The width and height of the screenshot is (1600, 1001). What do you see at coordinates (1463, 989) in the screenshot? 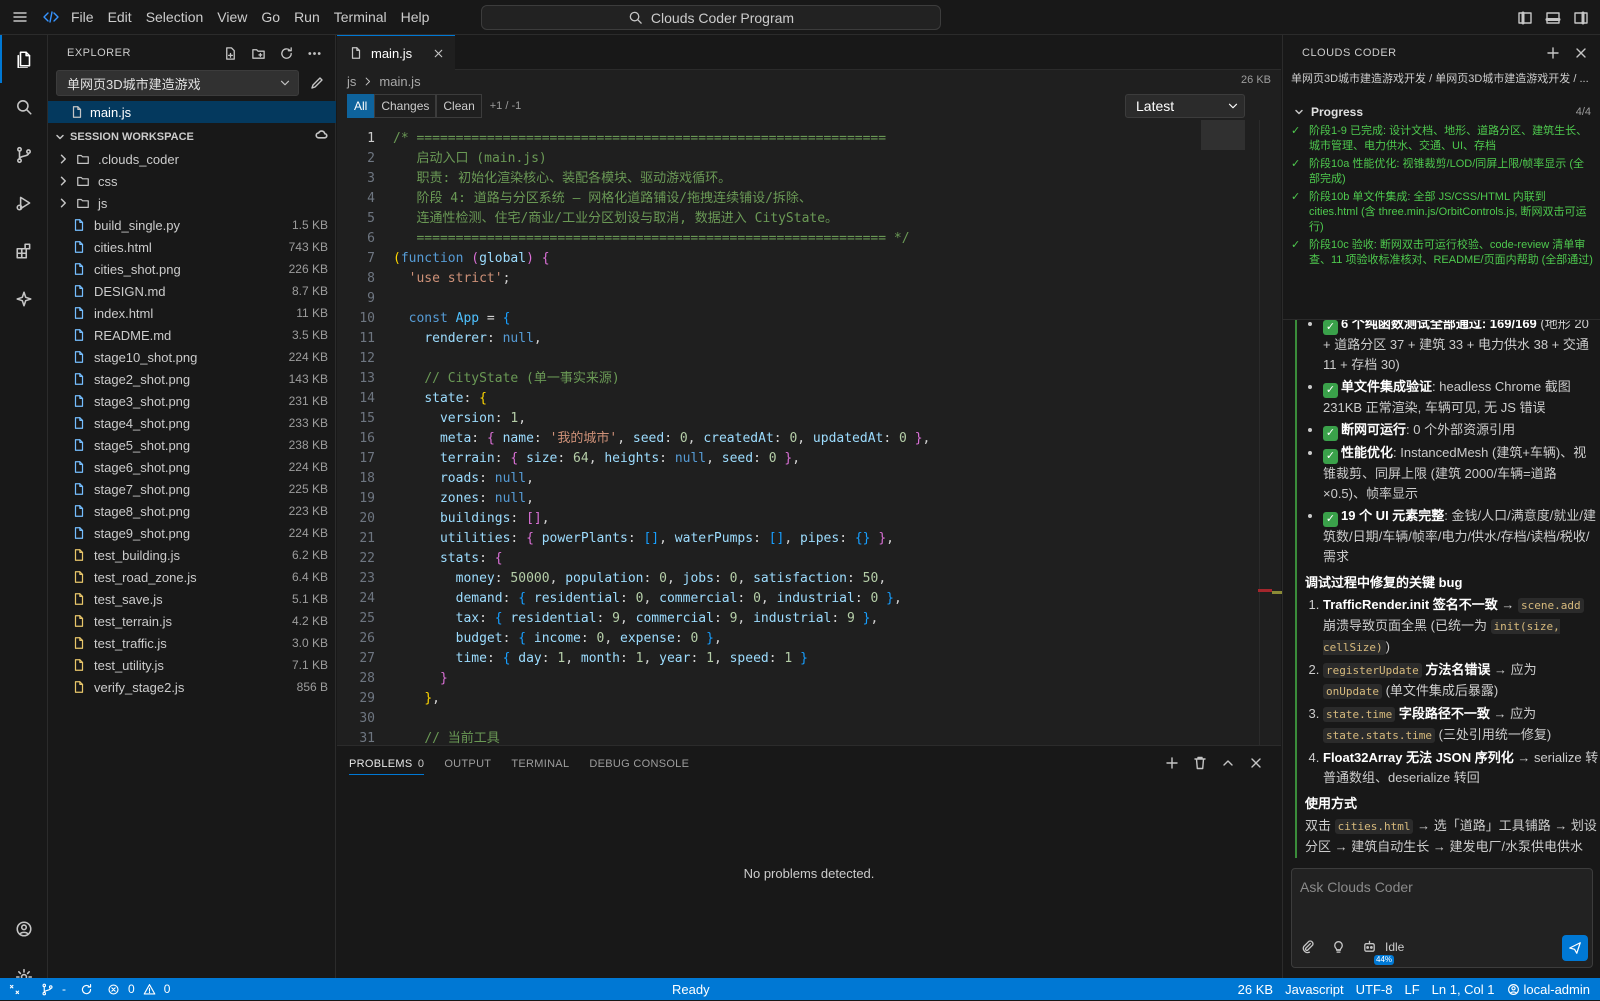
I see `status-cursor-position: Ln 1, Col 1` at bounding box center [1463, 989].